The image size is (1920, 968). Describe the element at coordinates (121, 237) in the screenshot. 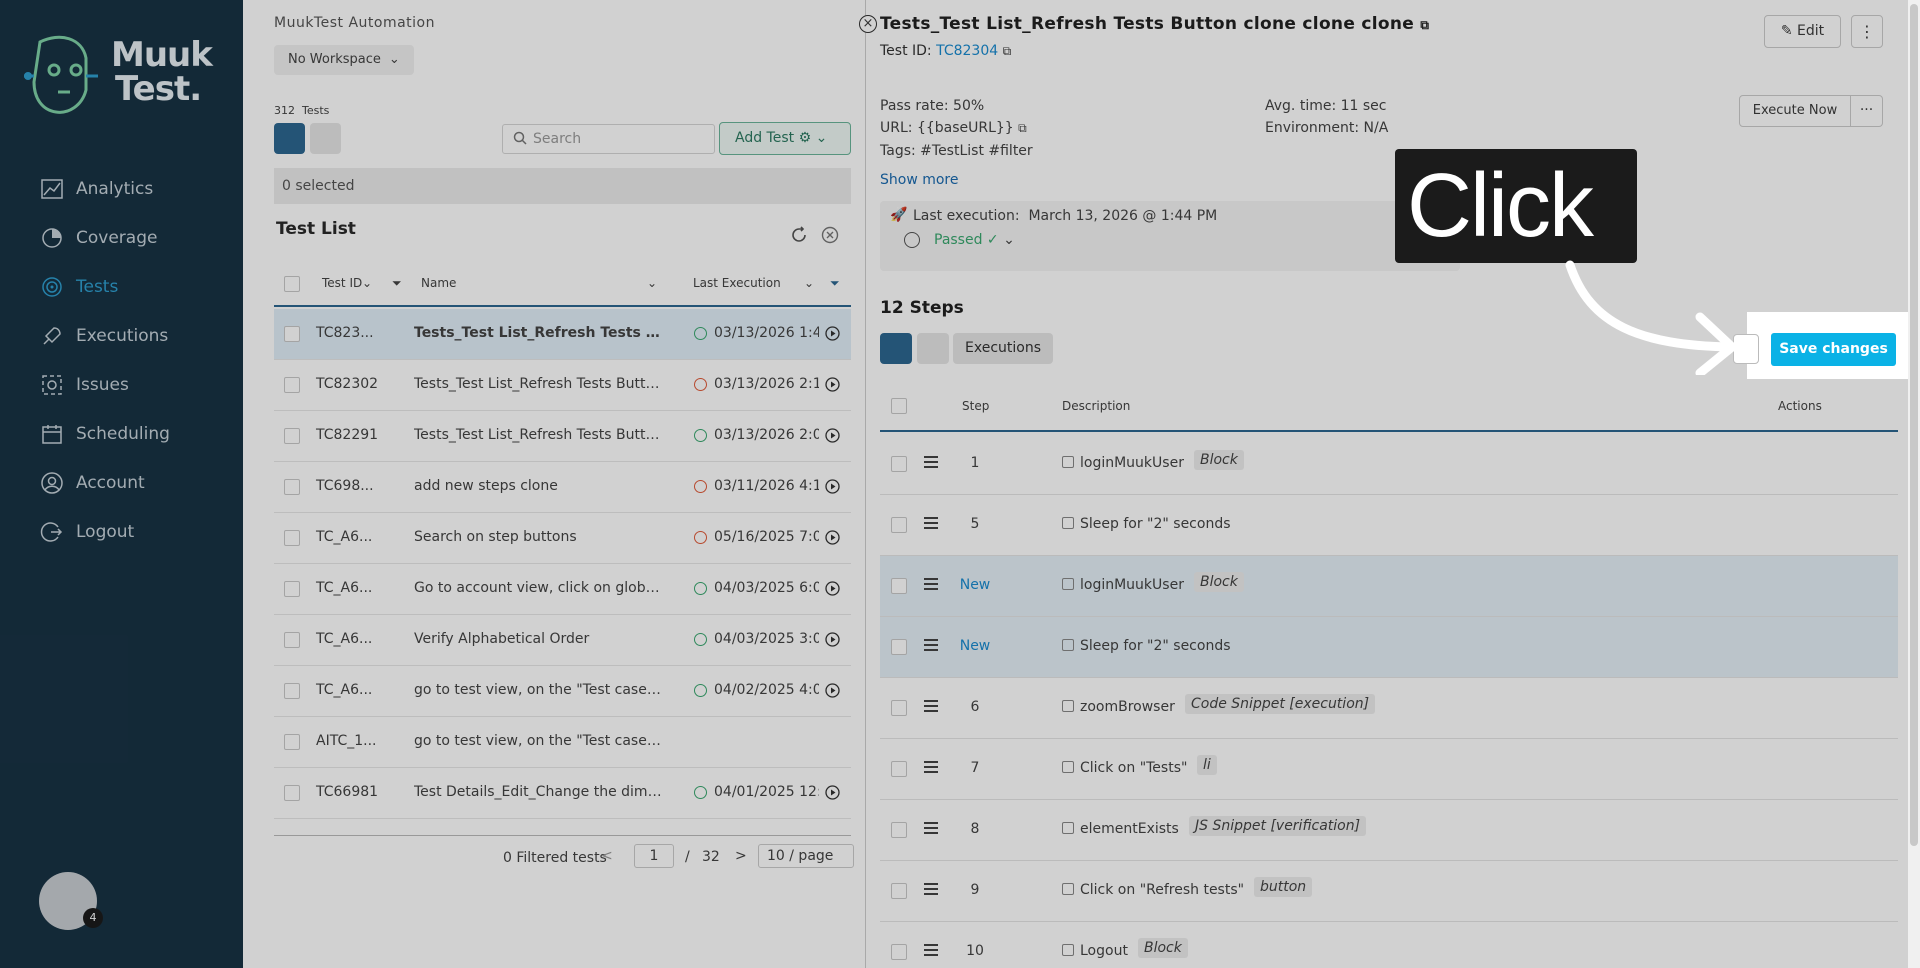

I see `sidebar-item-coverage: Coverage` at that location.